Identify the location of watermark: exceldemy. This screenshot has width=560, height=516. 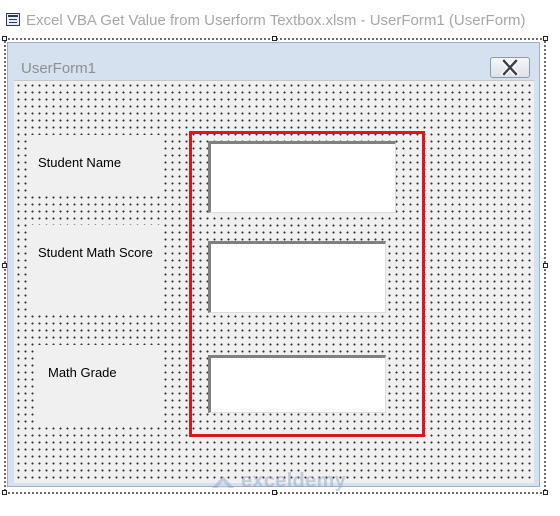
(278, 481).